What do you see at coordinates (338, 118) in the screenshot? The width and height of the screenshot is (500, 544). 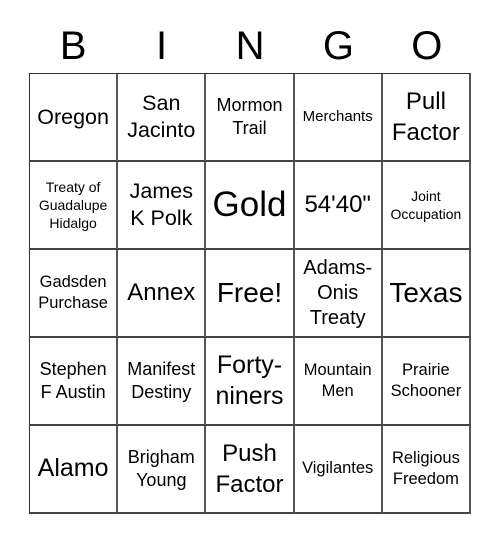 I see `bingo-cell: Merchants` at bounding box center [338, 118].